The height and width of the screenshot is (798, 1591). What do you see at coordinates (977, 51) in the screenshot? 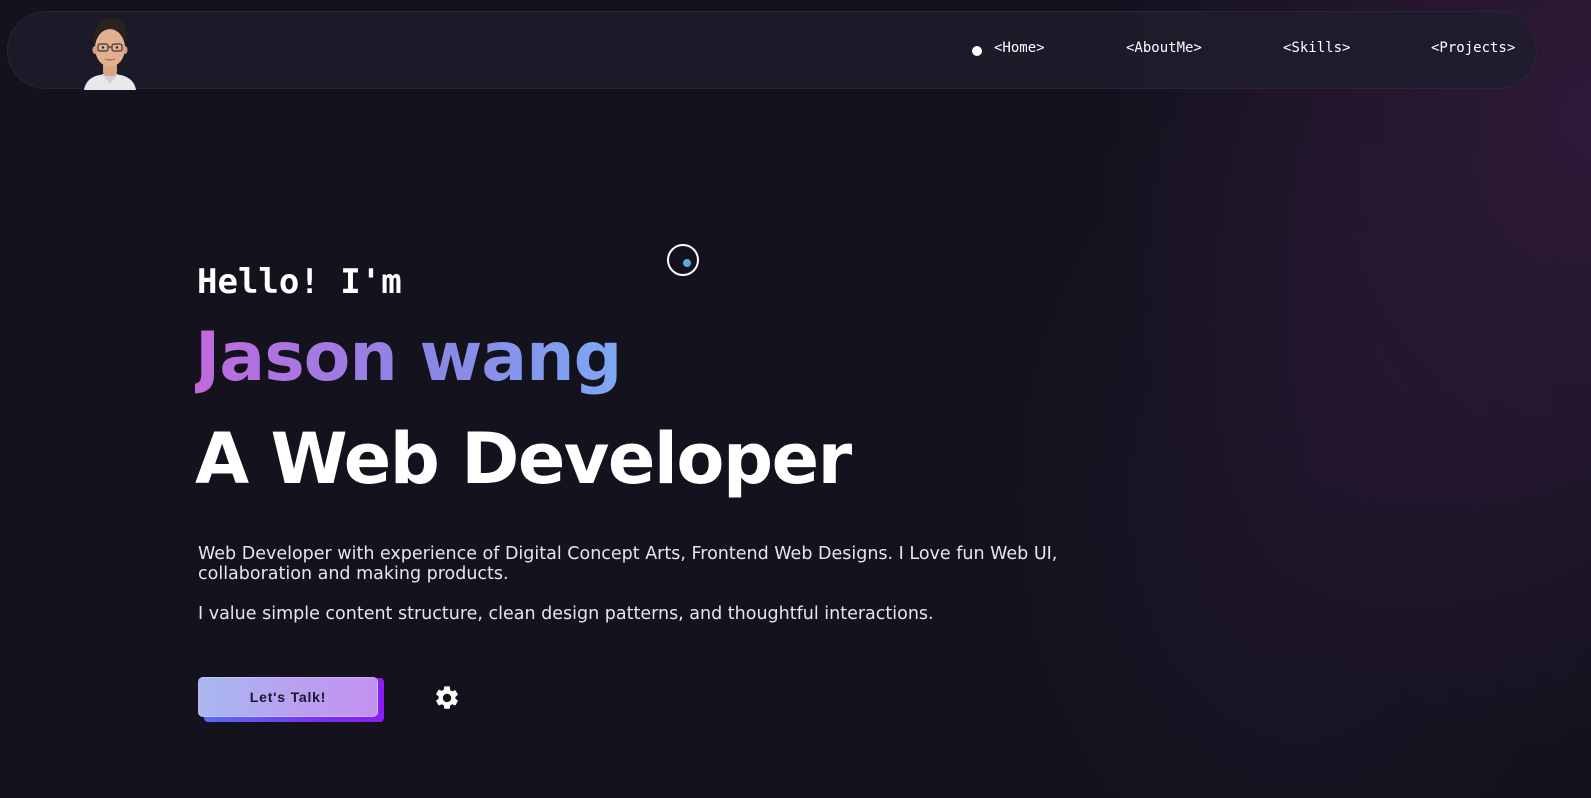
I see `active-indicator-icon` at bounding box center [977, 51].